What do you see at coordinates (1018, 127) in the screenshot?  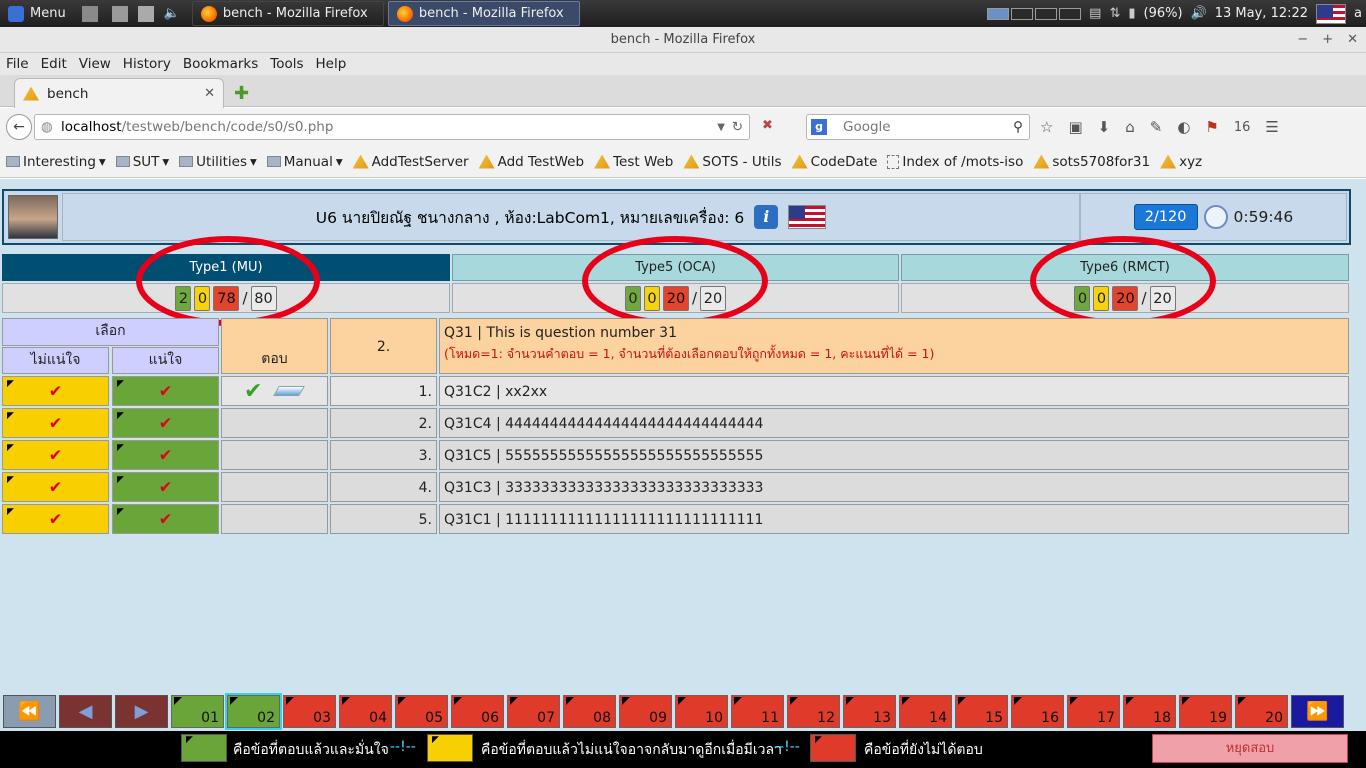 I see `search-icon: ⚲` at bounding box center [1018, 127].